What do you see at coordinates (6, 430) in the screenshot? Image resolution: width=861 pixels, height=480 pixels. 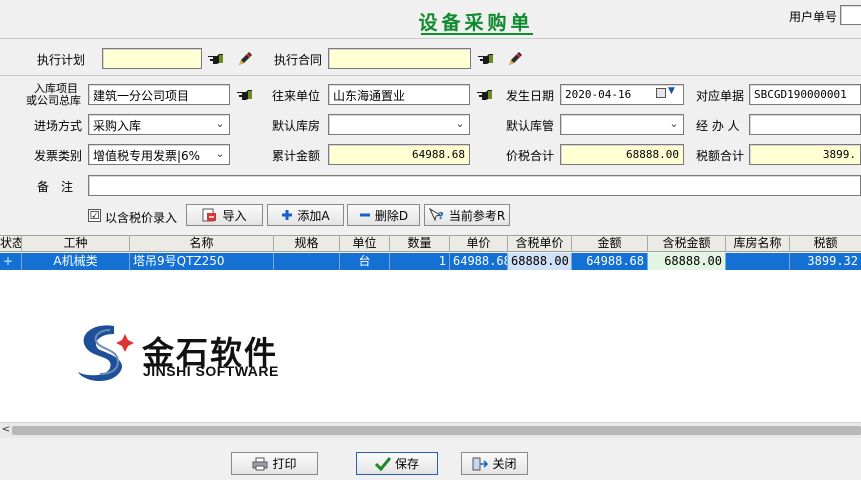 I see `scroll-left-icon: <` at bounding box center [6, 430].